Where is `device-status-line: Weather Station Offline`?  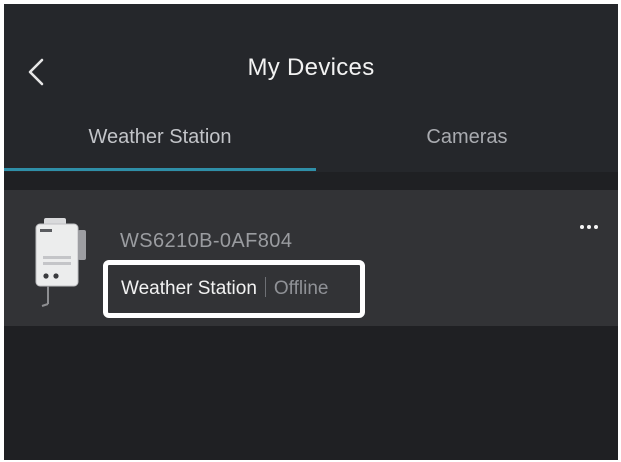 device-status-line: Weather Station Offline is located at coordinates (224, 288).